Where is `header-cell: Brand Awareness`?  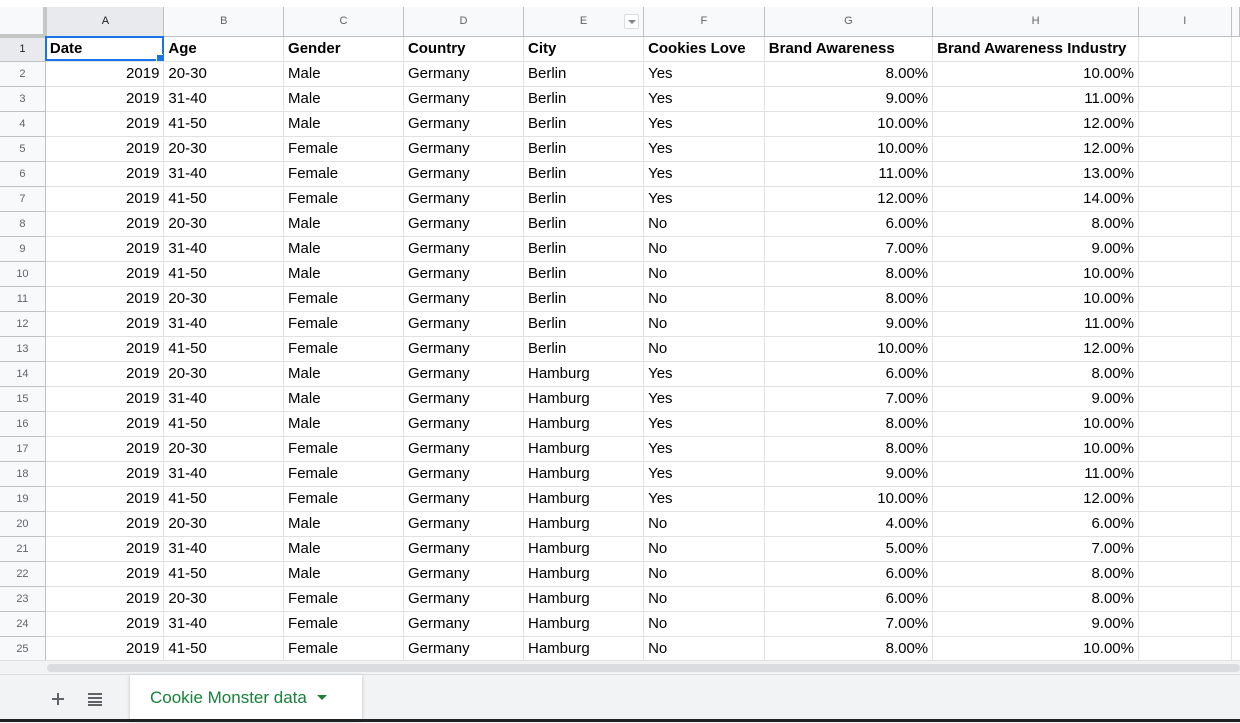
header-cell: Brand Awareness is located at coordinates (849, 49).